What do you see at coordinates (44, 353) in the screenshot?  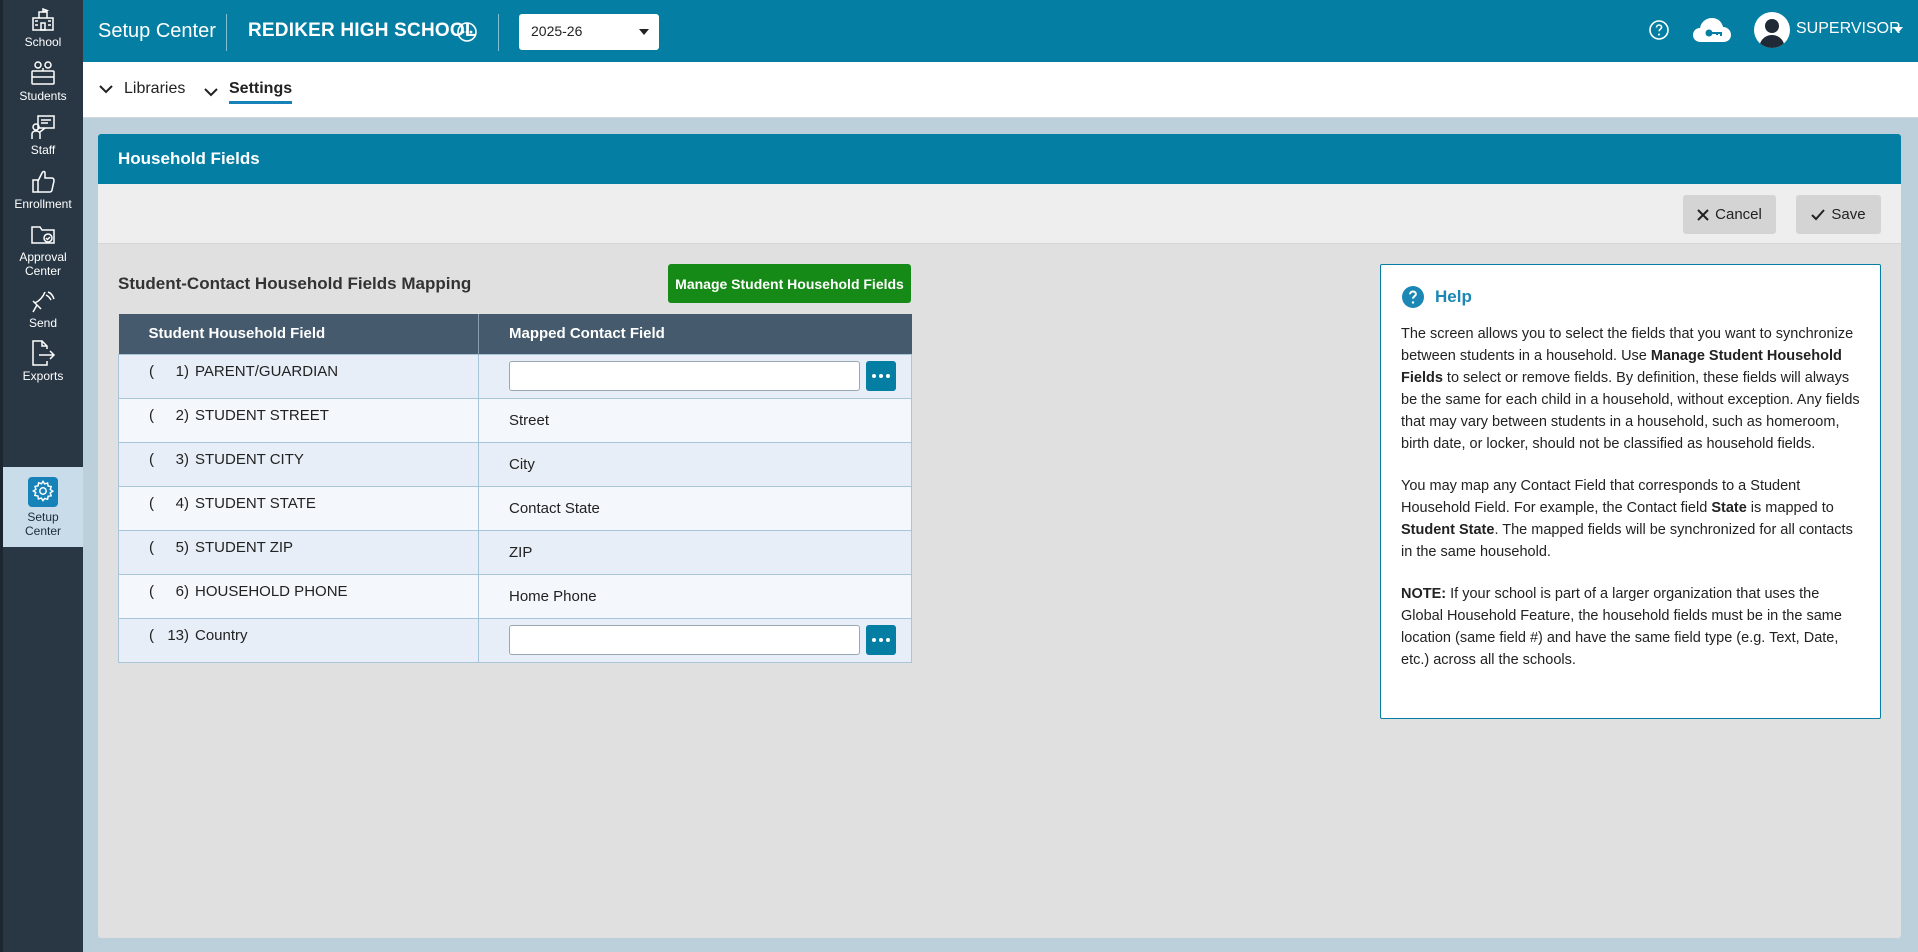 I see `exports-icon` at bounding box center [44, 353].